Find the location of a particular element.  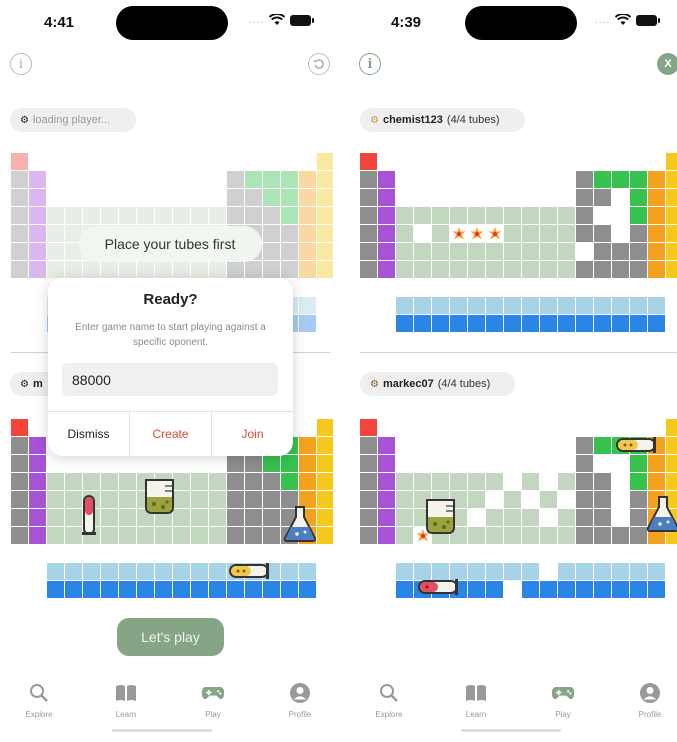

close-icon: X is located at coordinates (667, 64).